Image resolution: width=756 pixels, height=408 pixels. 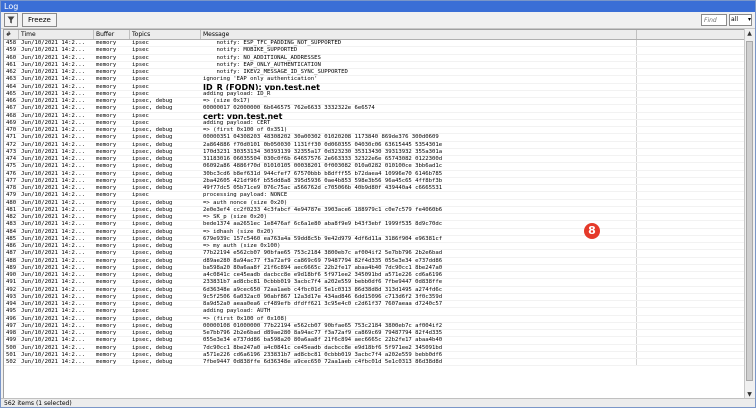 I want to click on row-cell-number: 460, so click(x=11, y=57).